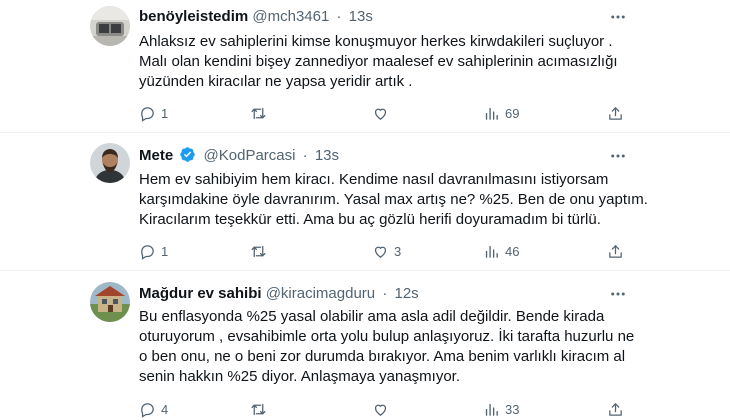  I want to click on tweet-actions: 1 3 46, so click(389, 251).